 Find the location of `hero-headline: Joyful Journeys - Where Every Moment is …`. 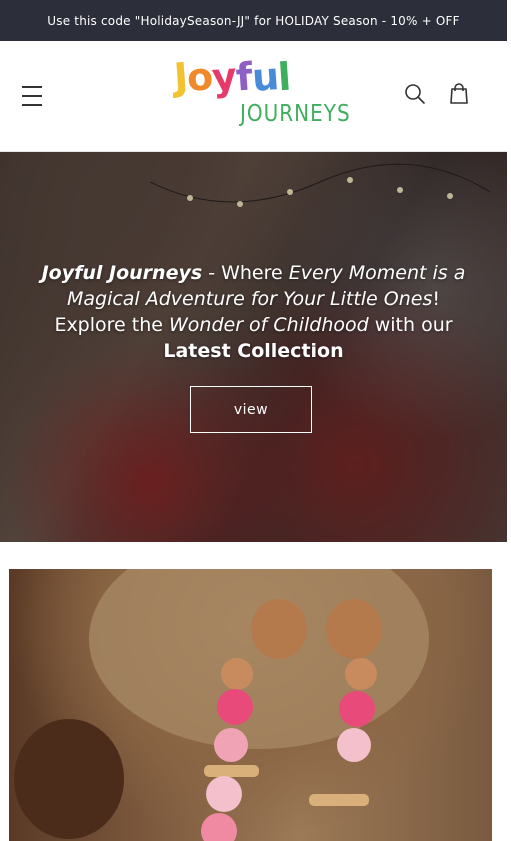

hero-headline: Joyful Journeys - Where Every Moment is … is located at coordinates (253, 312).